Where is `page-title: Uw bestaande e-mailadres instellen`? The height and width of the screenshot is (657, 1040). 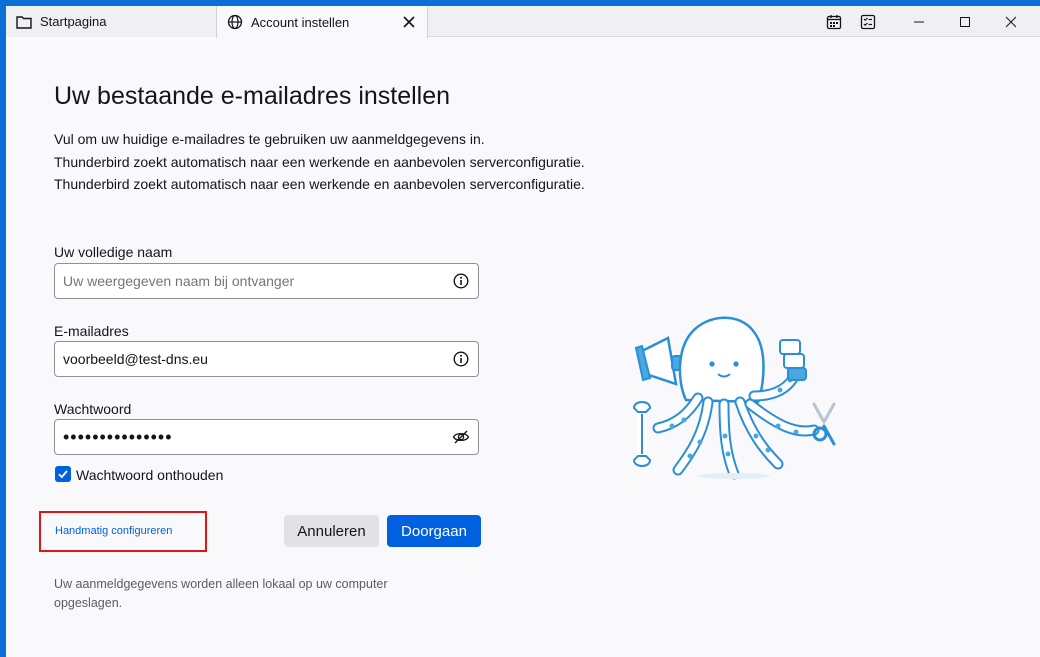 page-title: Uw bestaande e-mailadres instellen is located at coordinates (252, 96).